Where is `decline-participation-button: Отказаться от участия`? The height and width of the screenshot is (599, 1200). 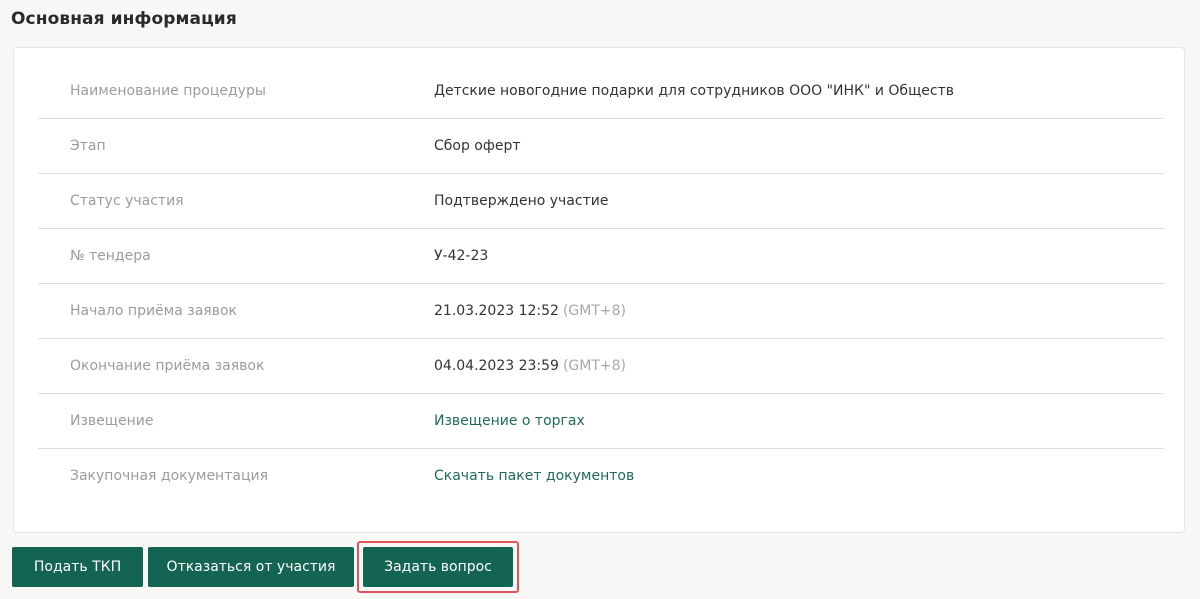 decline-participation-button: Отказаться от участия is located at coordinates (251, 567).